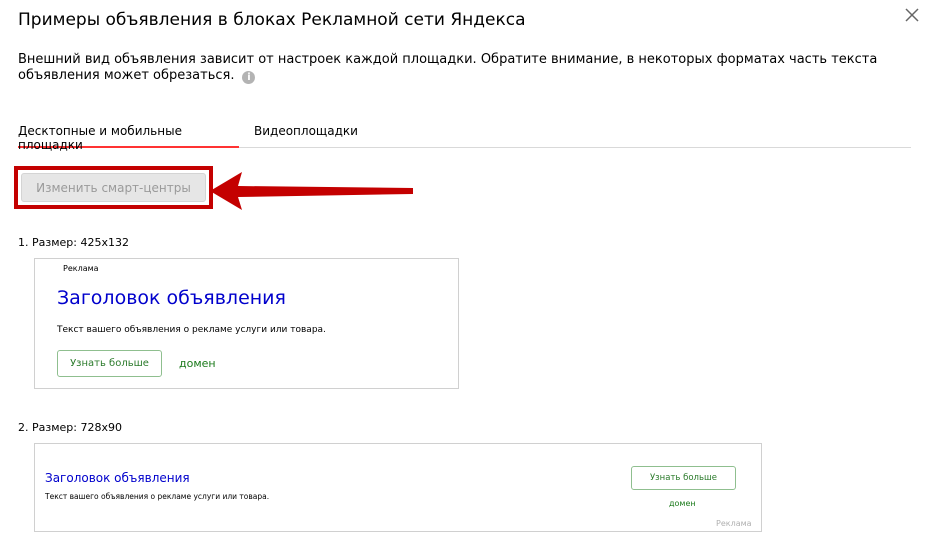  Describe the element at coordinates (912, 15) in the screenshot. I see `close-icon` at that location.